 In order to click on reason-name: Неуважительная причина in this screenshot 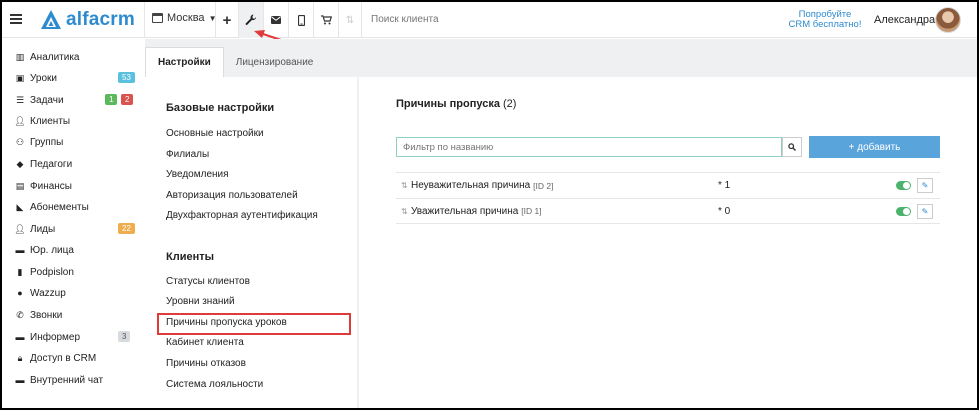, I will do `click(471, 185)`.